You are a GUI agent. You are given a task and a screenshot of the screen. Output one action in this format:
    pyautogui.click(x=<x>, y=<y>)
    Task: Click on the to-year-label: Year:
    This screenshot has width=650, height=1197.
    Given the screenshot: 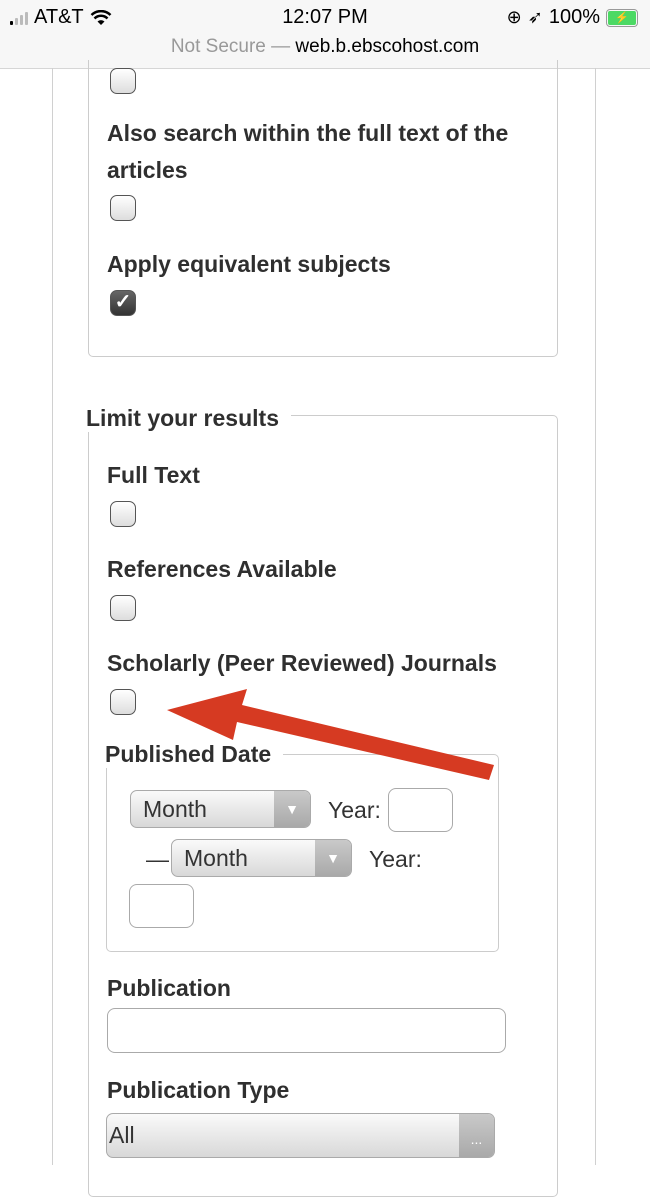 What is the action you would take?
    pyautogui.click(x=395, y=859)
    